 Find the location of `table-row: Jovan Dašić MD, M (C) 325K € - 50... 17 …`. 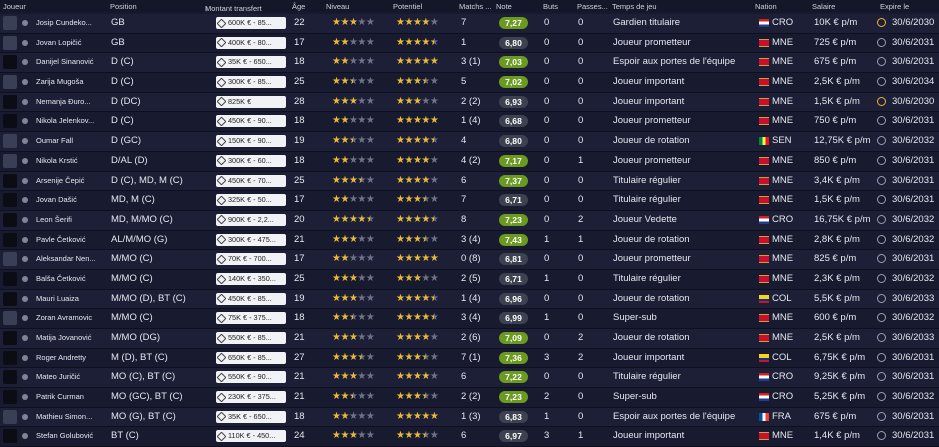

table-row: Jovan Dašić MD, M (C) 325K € - 50... 17 … is located at coordinates (469, 201).